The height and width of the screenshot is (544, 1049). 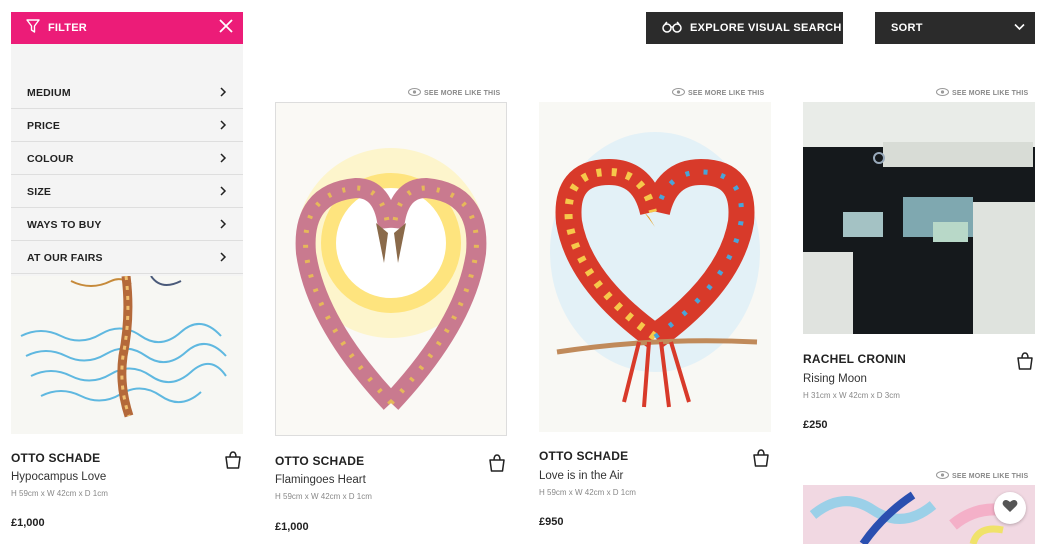 I want to click on filter-item-label: AT OUR FAIRS, so click(x=65, y=257).